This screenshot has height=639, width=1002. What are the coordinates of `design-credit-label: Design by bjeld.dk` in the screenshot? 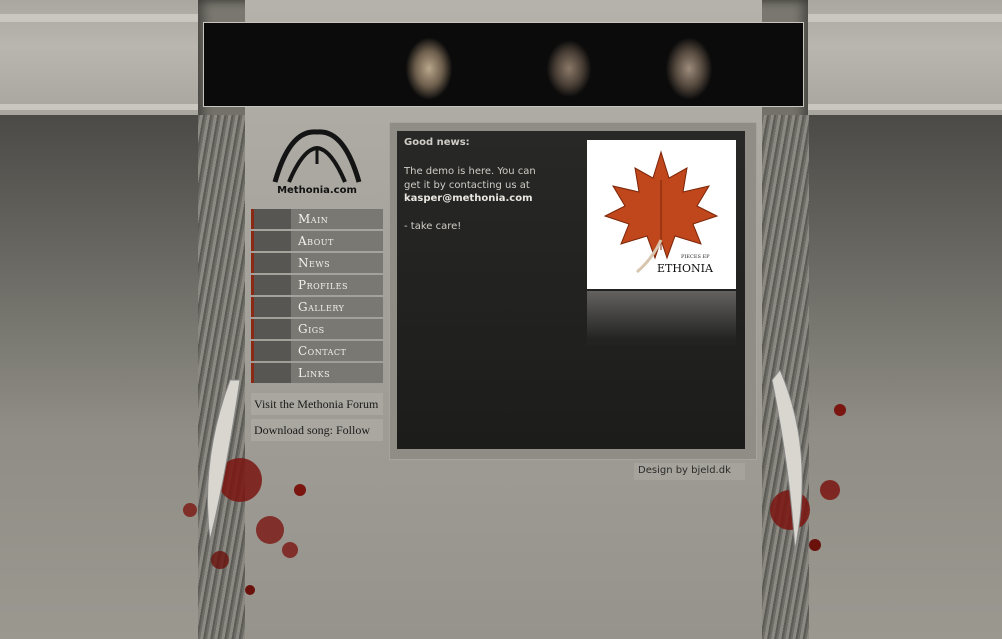 It's located at (684, 470).